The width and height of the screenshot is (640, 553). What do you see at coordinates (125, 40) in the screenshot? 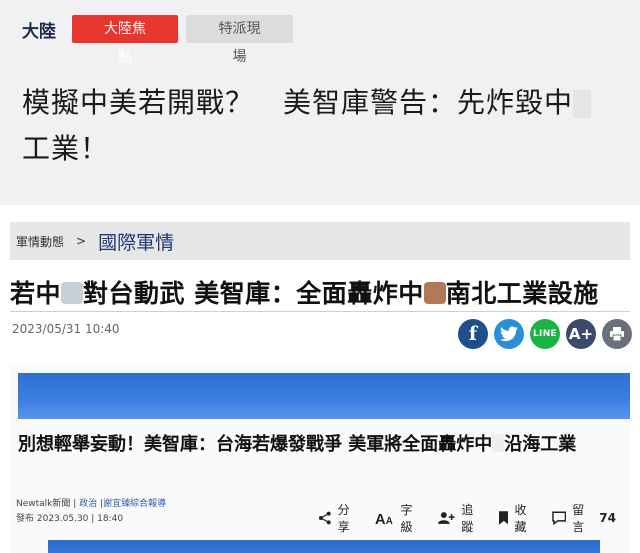
I see `tab-mainland-focus: 大陸焦點` at bounding box center [125, 40].